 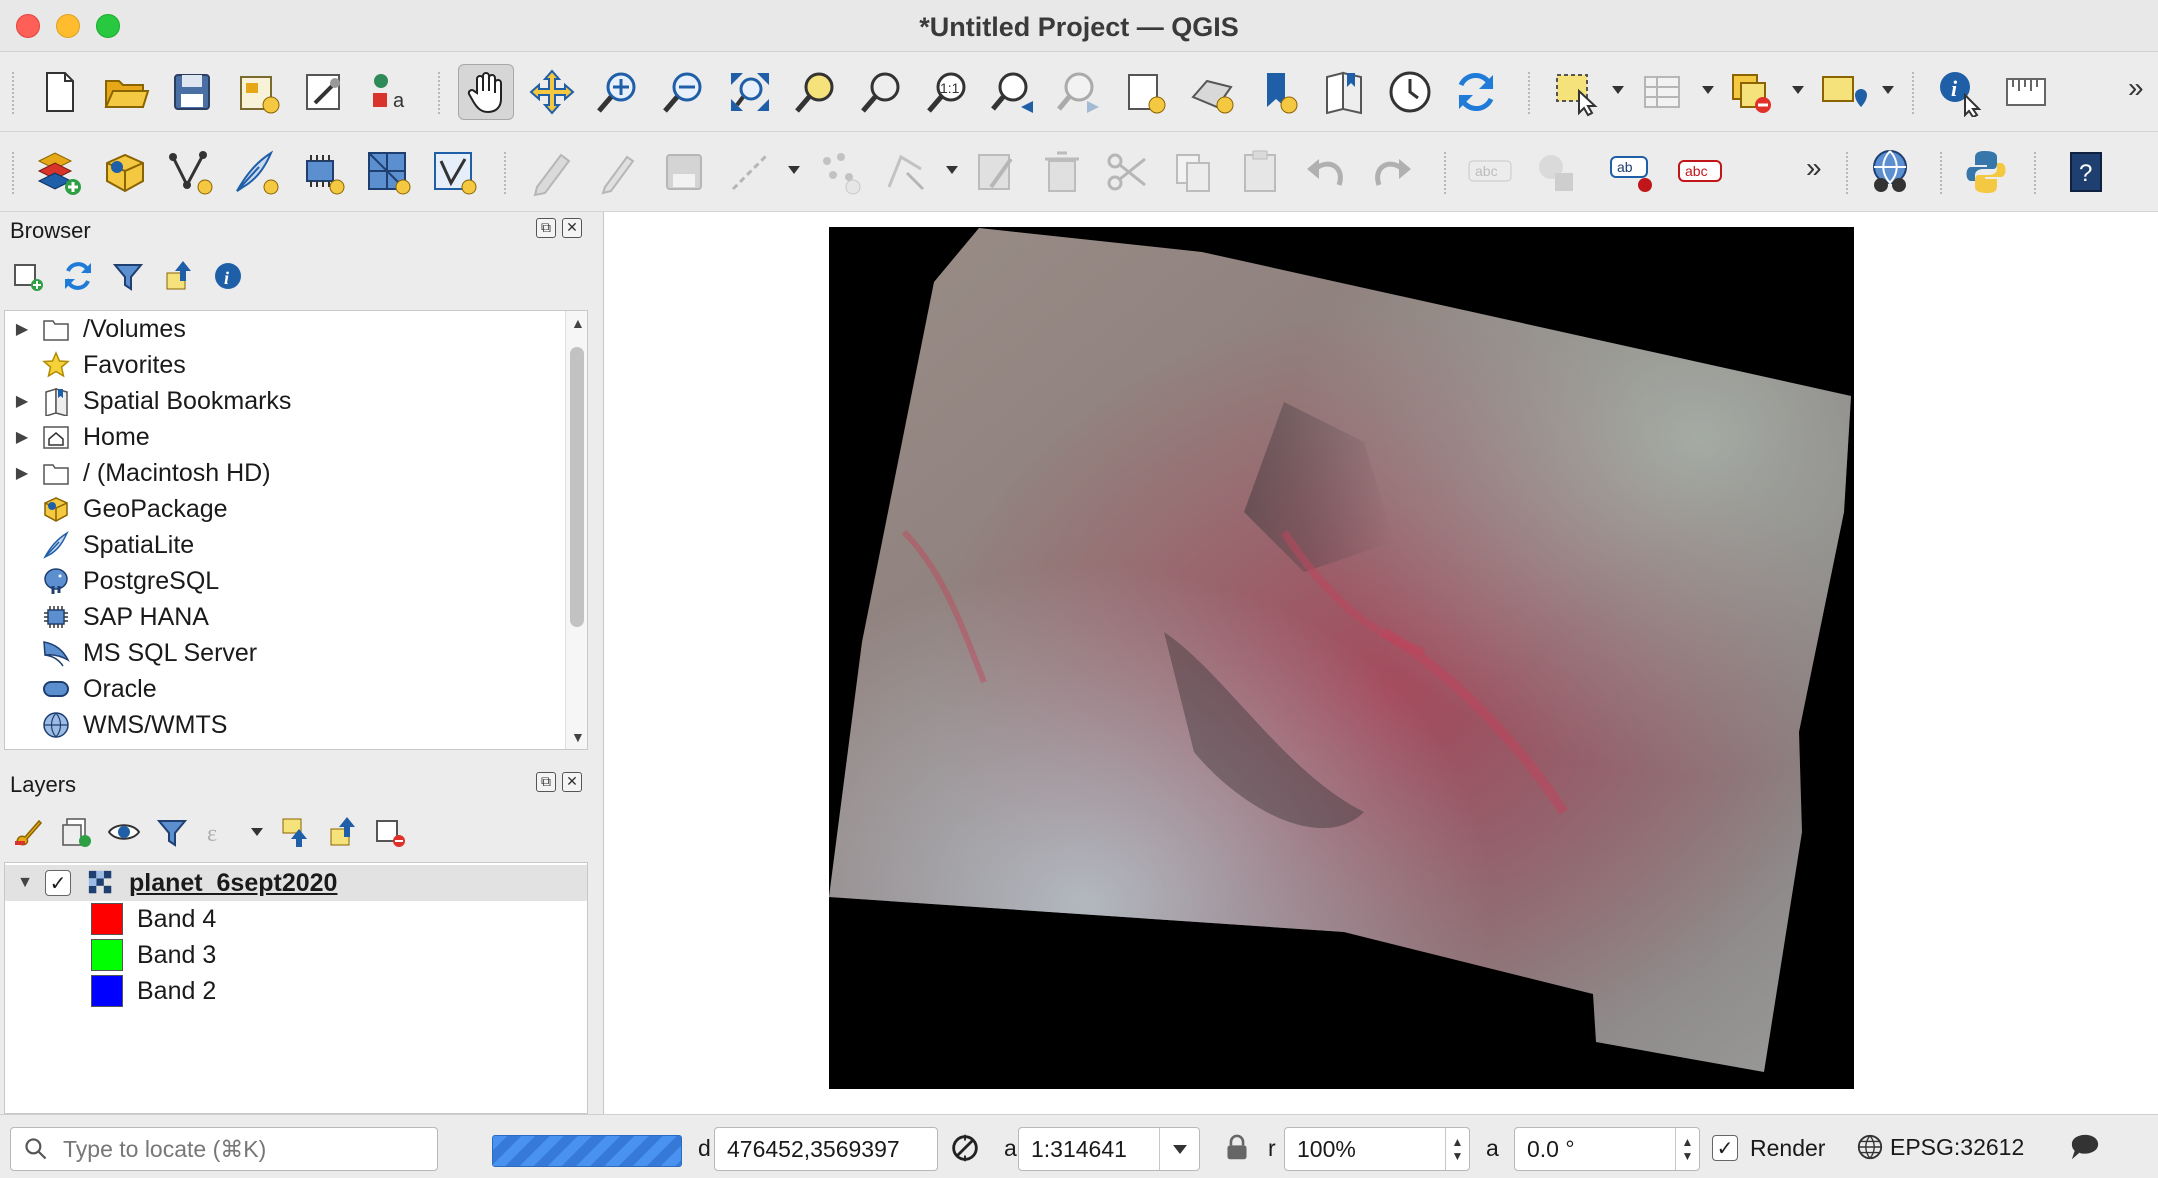 What do you see at coordinates (2026, 92) in the screenshot?
I see `measure-line-button` at bounding box center [2026, 92].